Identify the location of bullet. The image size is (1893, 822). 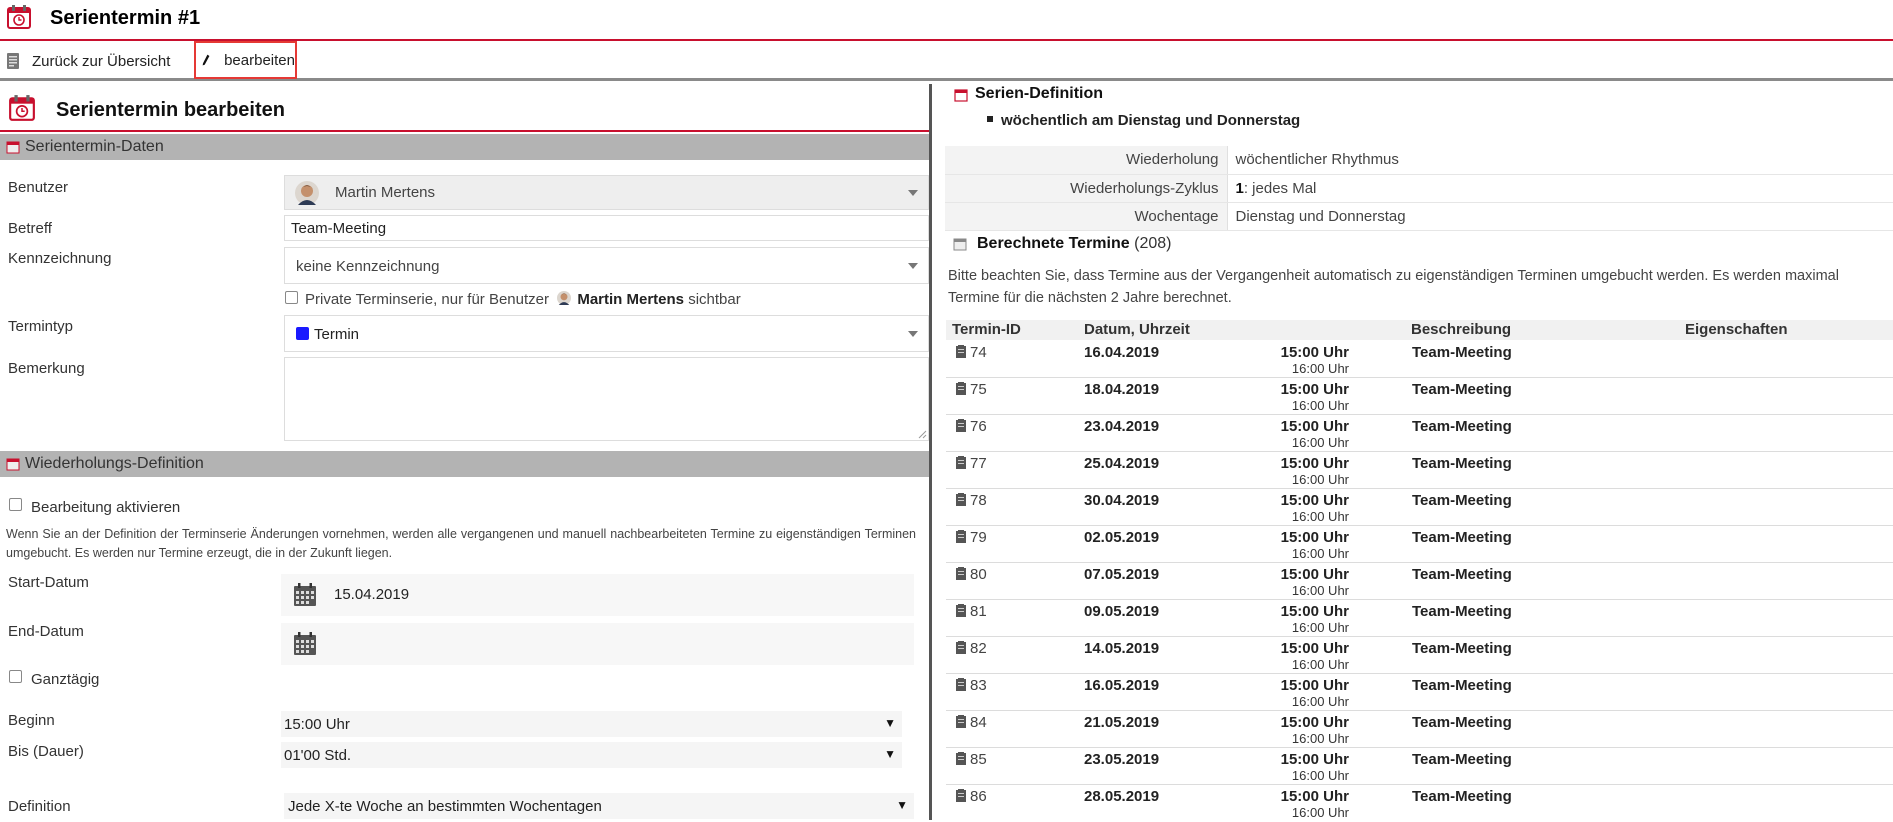
(990, 119).